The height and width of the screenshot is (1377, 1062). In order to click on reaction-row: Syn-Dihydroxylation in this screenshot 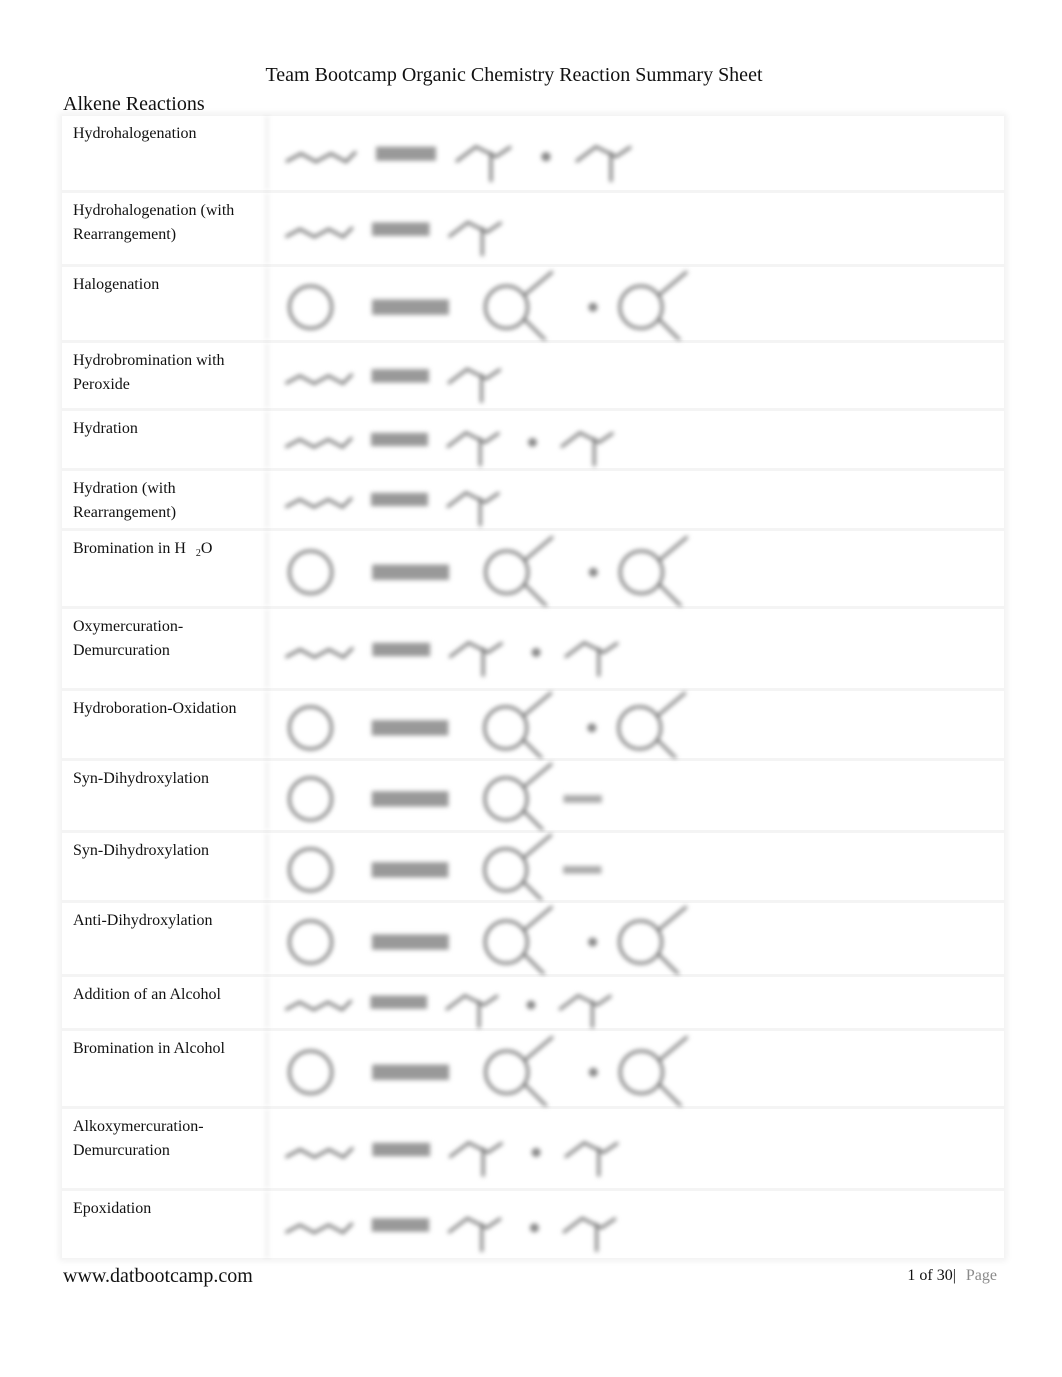, I will do `click(533, 868)`.